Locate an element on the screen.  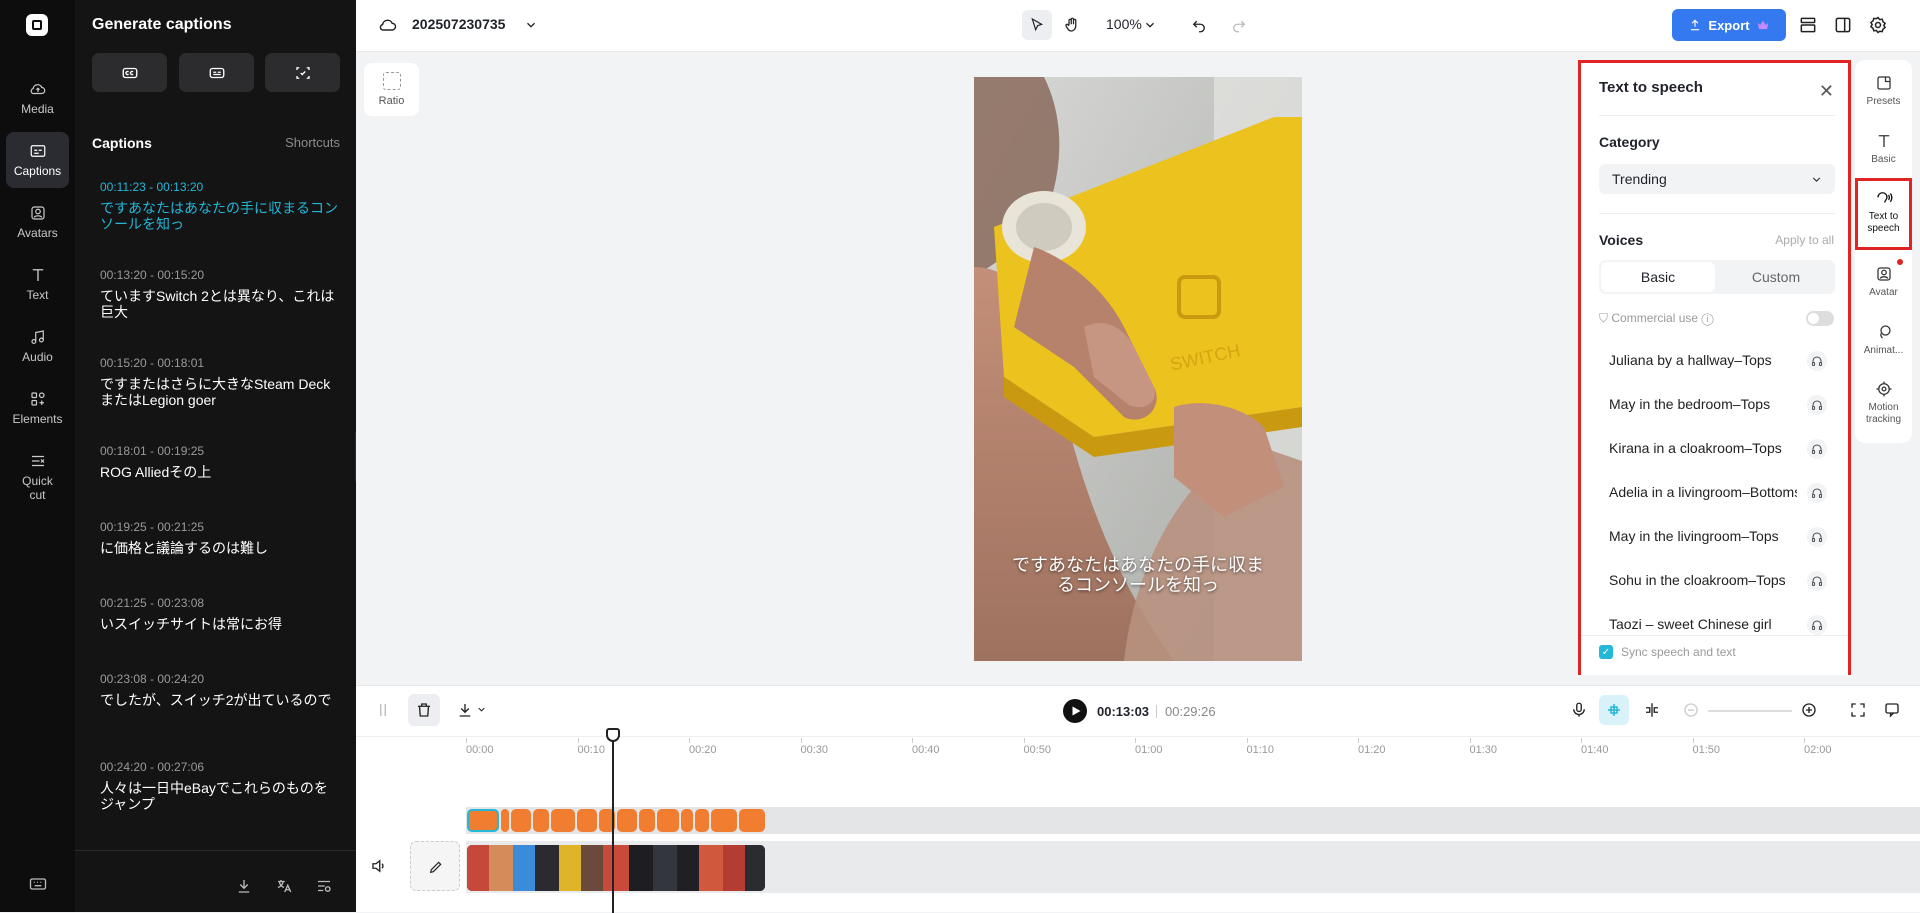
rail-basic: Basic is located at coordinates (1883, 149).